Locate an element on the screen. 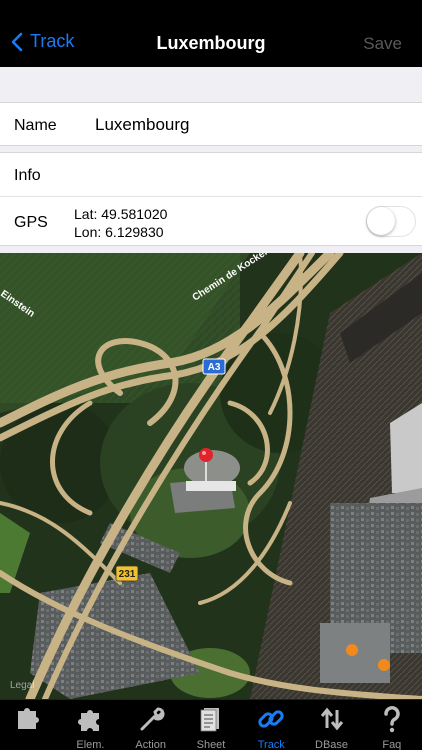 The width and height of the screenshot is (422, 750). tab-label: Elem. is located at coordinates (90, 744).